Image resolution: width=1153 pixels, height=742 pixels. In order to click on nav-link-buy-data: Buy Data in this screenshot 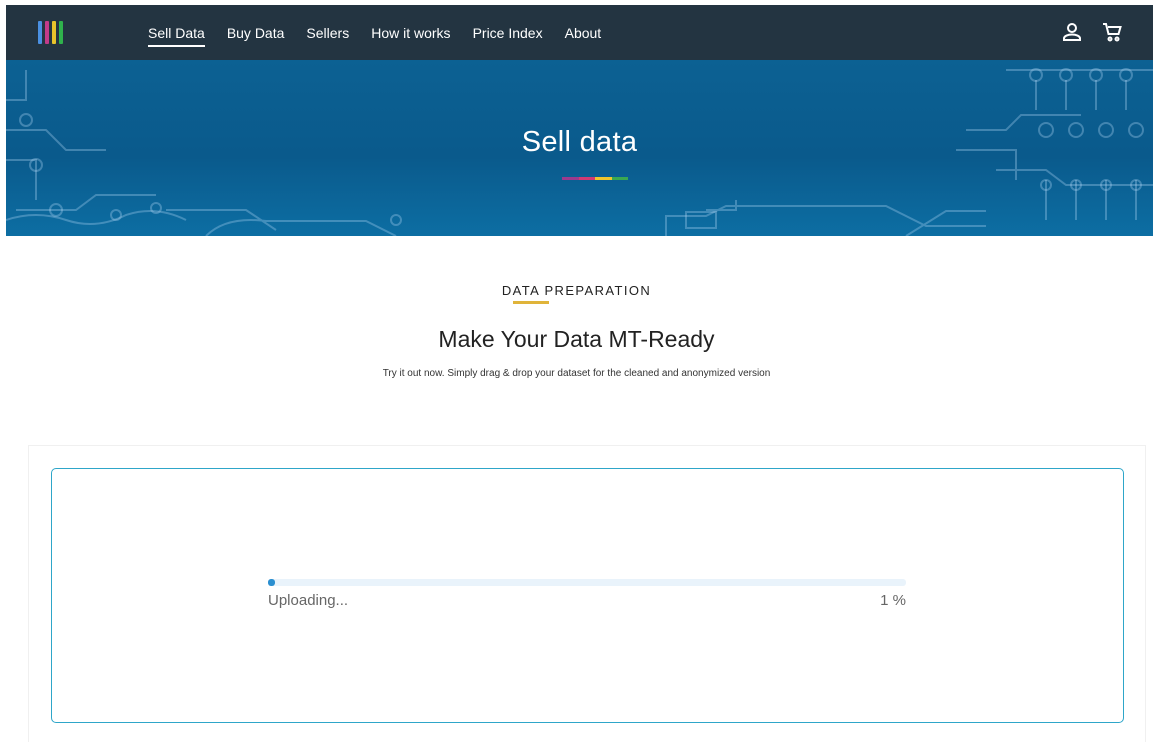, I will do `click(256, 33)`.